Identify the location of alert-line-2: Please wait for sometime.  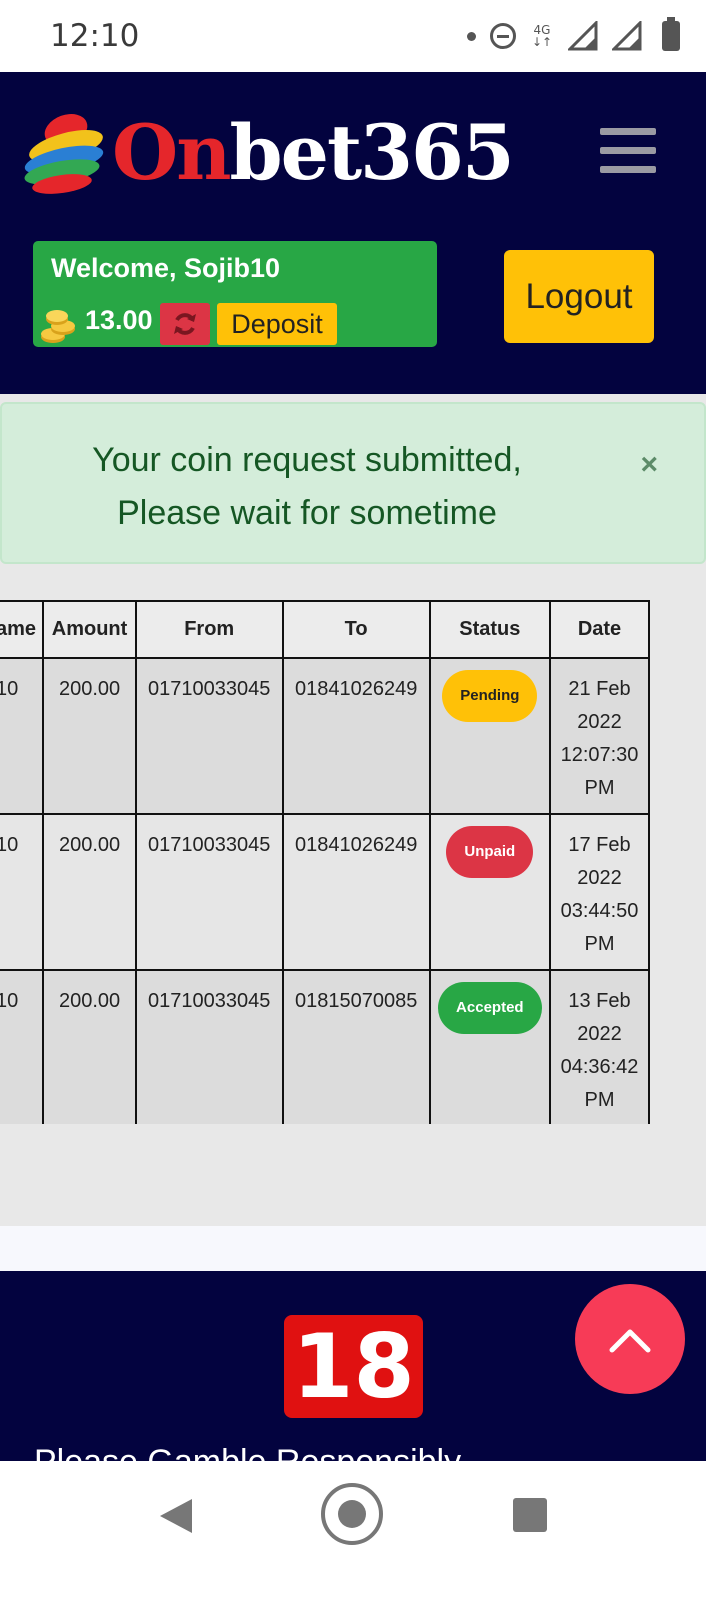
(307, 513).